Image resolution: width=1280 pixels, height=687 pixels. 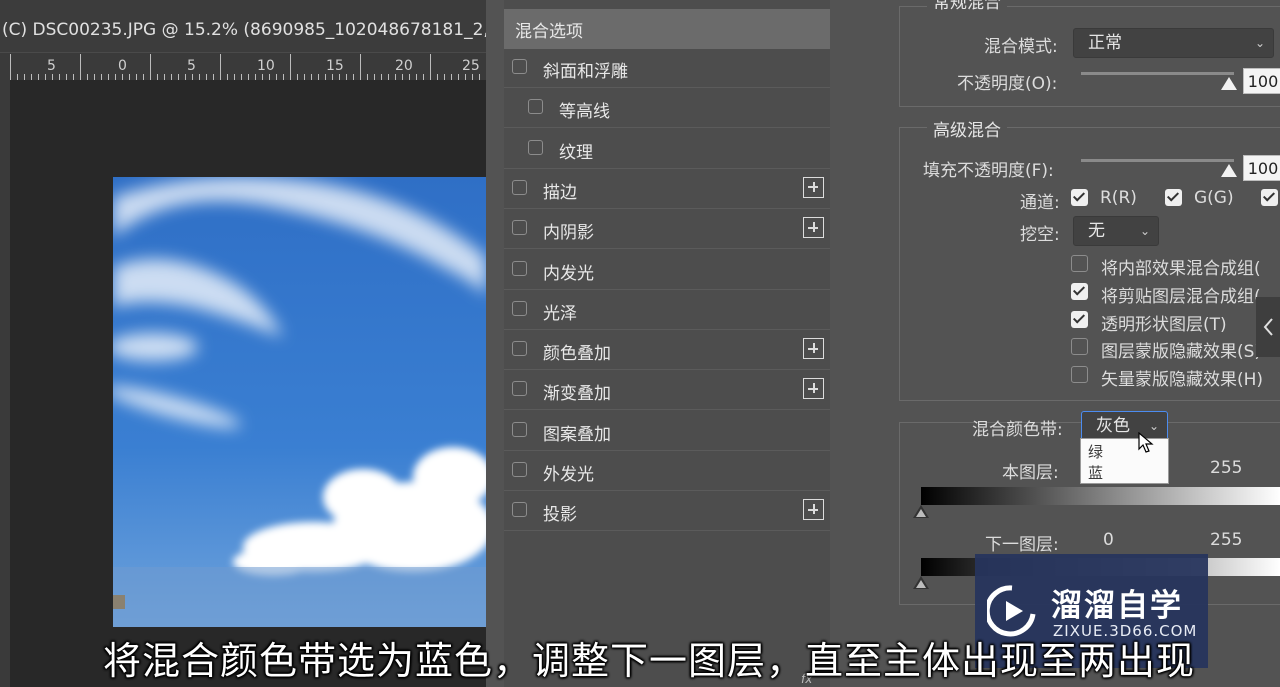 What do you see at coordinates (404, 66) in the screenshot?
I see `ruler-number: 20` at bounding box center [404, 66].